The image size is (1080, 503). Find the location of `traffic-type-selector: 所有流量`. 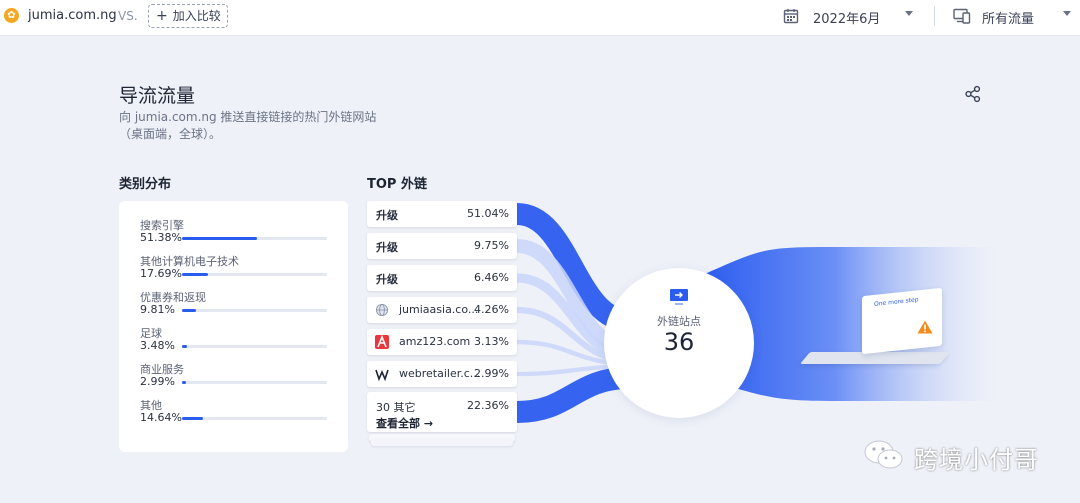

traffic-type-selector: 所有流量 is located at coordinates (1008, 17).